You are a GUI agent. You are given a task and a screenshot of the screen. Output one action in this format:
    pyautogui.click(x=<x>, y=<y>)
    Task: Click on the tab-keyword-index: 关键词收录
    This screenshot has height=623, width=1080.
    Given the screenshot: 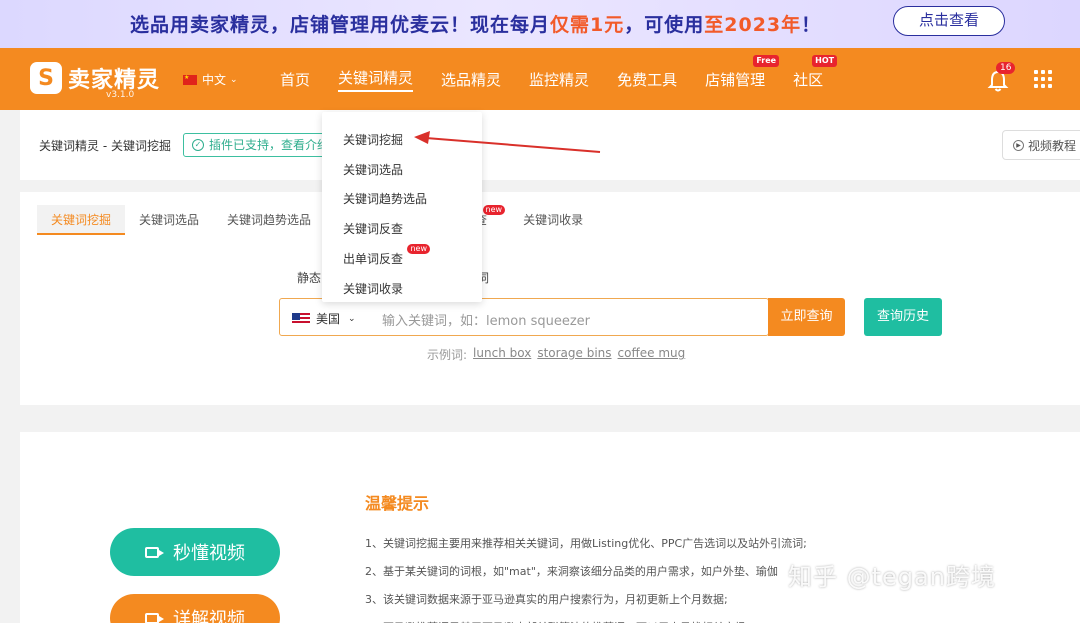 What is the action you would take?
    pyautogui.click(x=549, y=220)
    